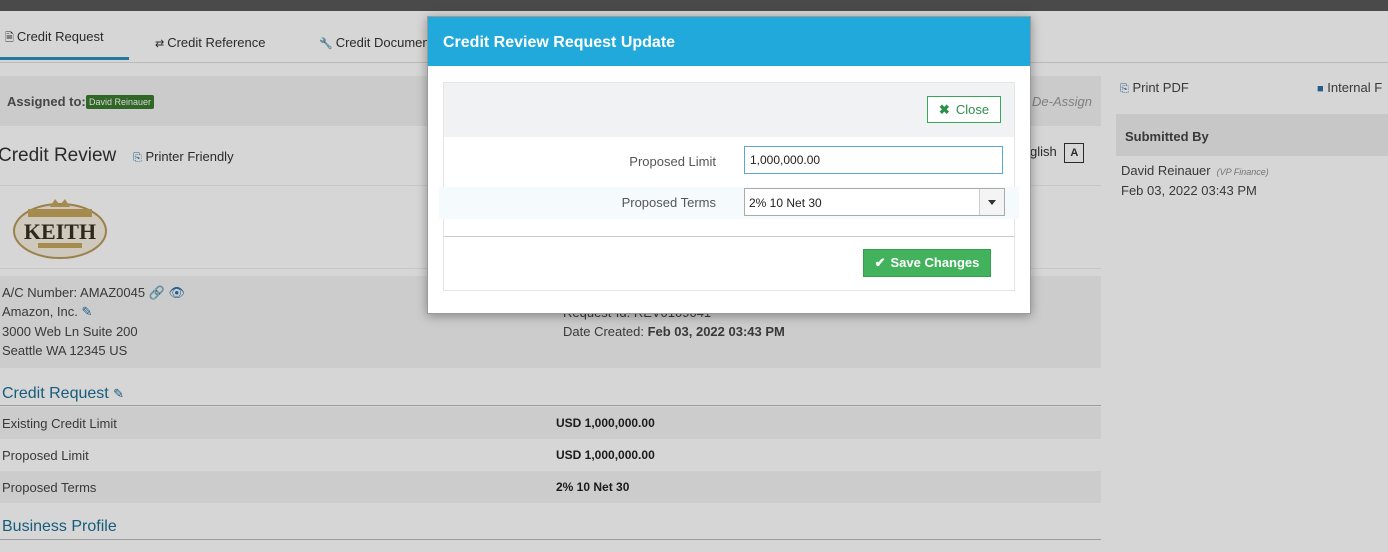  I want to click on proposed-limit-row: Proposed Limit, so click(729, 162).